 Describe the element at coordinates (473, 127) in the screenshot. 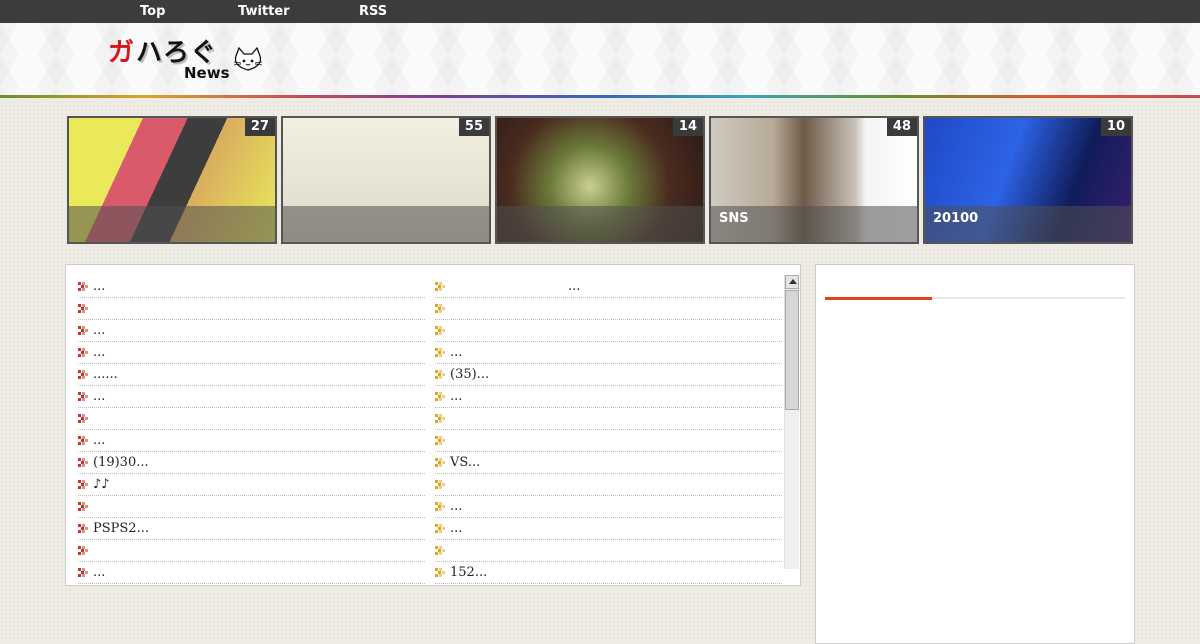

I see `feature-count-badge: 55` at that location.